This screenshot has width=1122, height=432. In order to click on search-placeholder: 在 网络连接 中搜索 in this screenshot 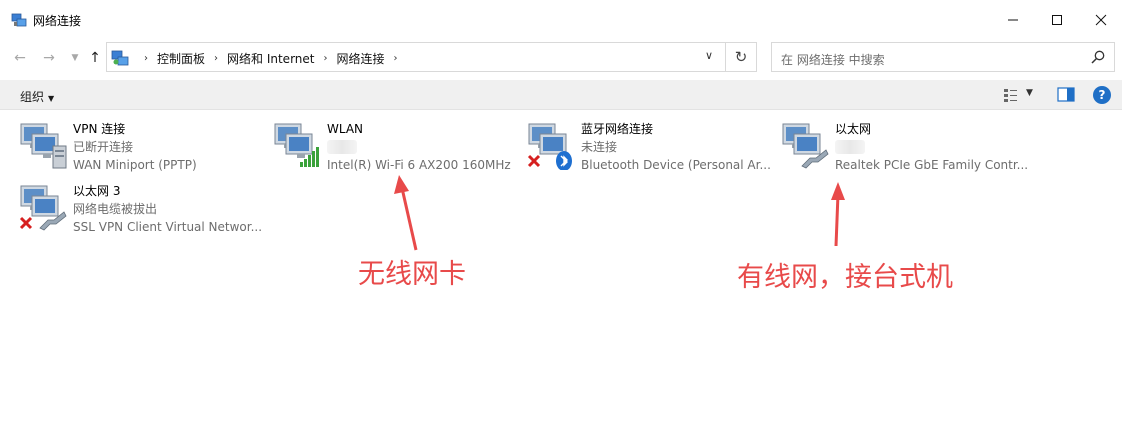, I will do `click(833, 60)`.